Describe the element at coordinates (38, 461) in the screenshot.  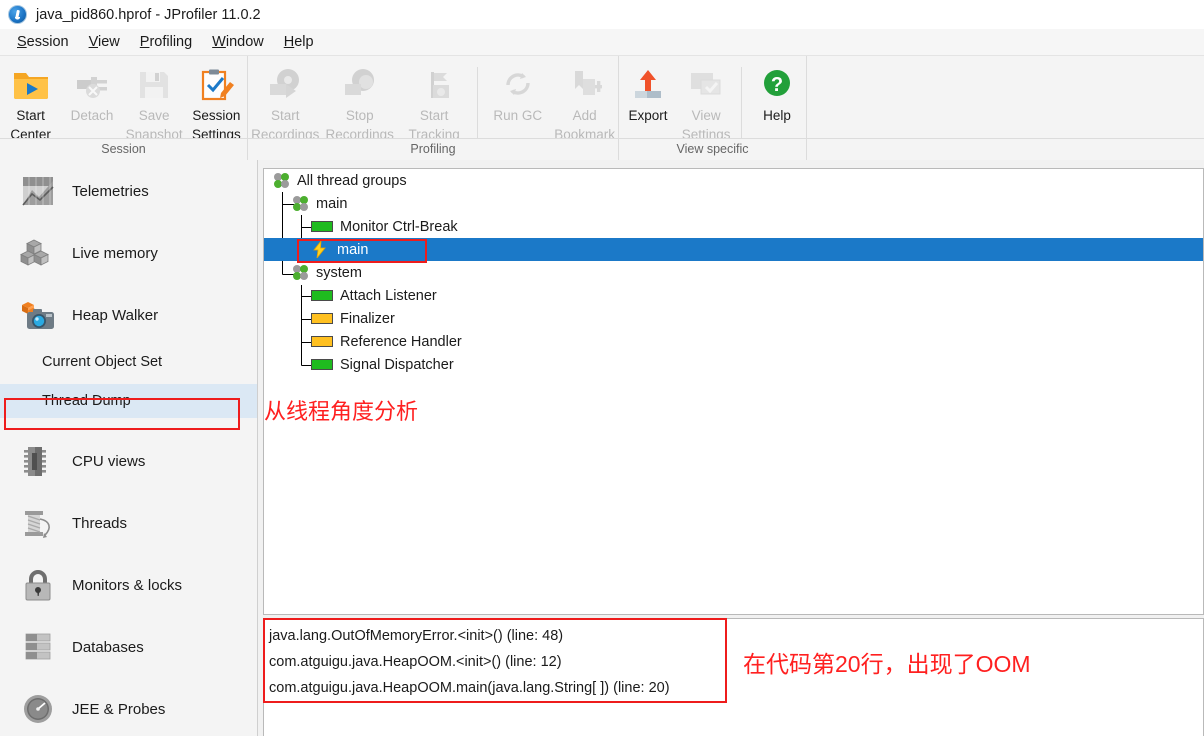
I see `cpu-chip-icon` at that location.